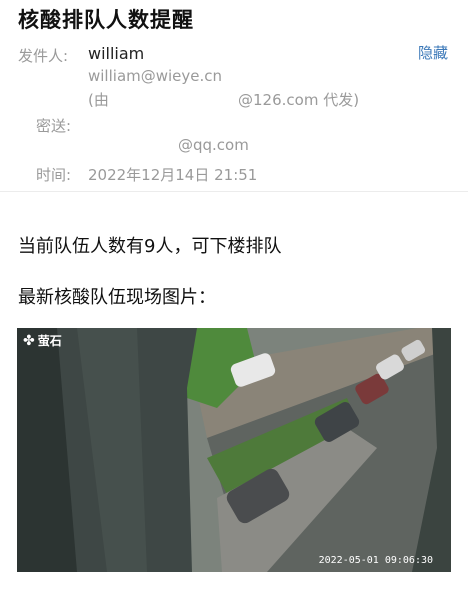 This screenshot has height=594, width=468. What do you see at coordinates (375, 560) in the screenshot?
I see `camera-timestamp: 2022-05-01 09:06:30` at bounding box center [375, 560].